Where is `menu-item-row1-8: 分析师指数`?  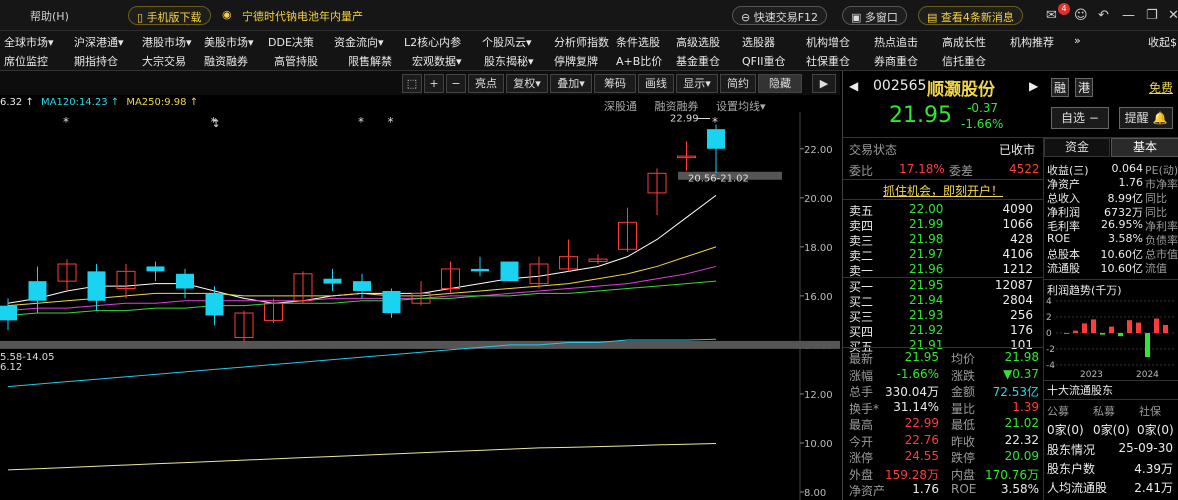
menu-item-row1-8: 分析师指数 is located at coordinates (581, 42).